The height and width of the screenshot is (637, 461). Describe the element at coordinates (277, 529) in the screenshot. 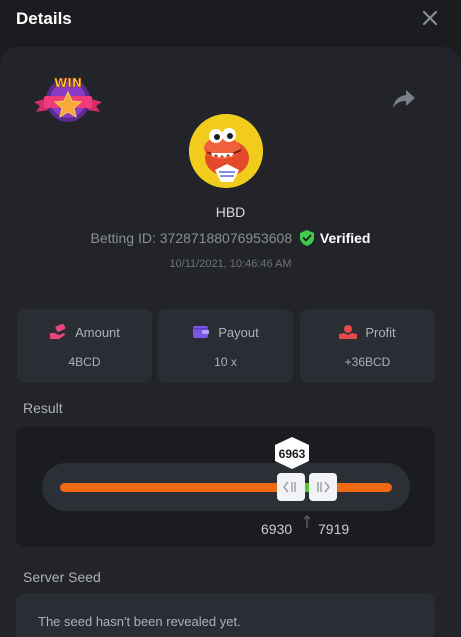

I see `range-low-value: 6930` at that location.